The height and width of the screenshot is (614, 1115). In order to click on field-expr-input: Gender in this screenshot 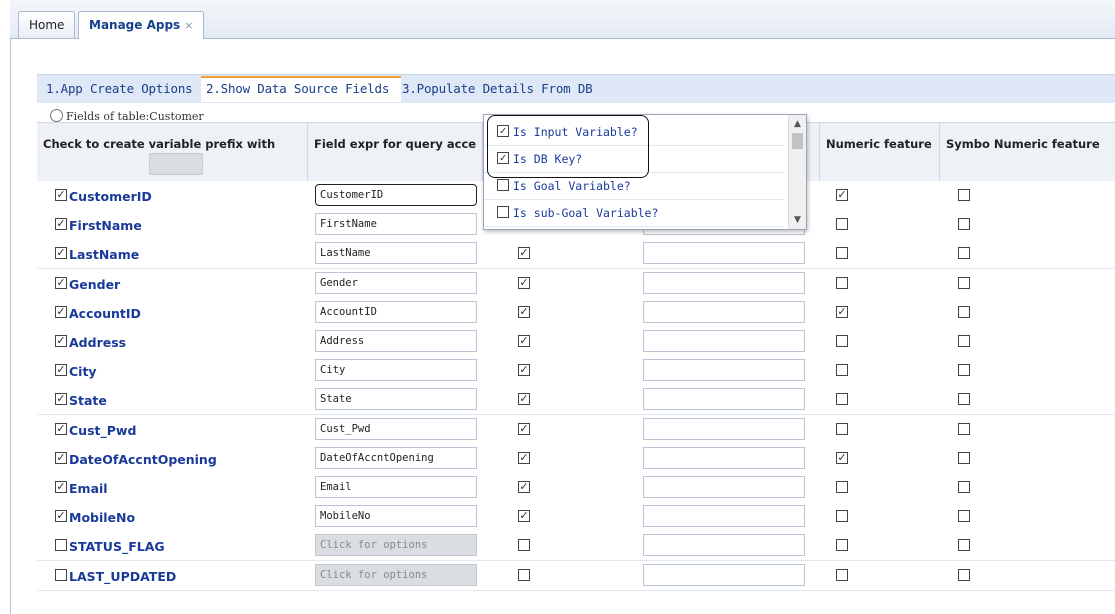, I will do `click(396, 282)`.